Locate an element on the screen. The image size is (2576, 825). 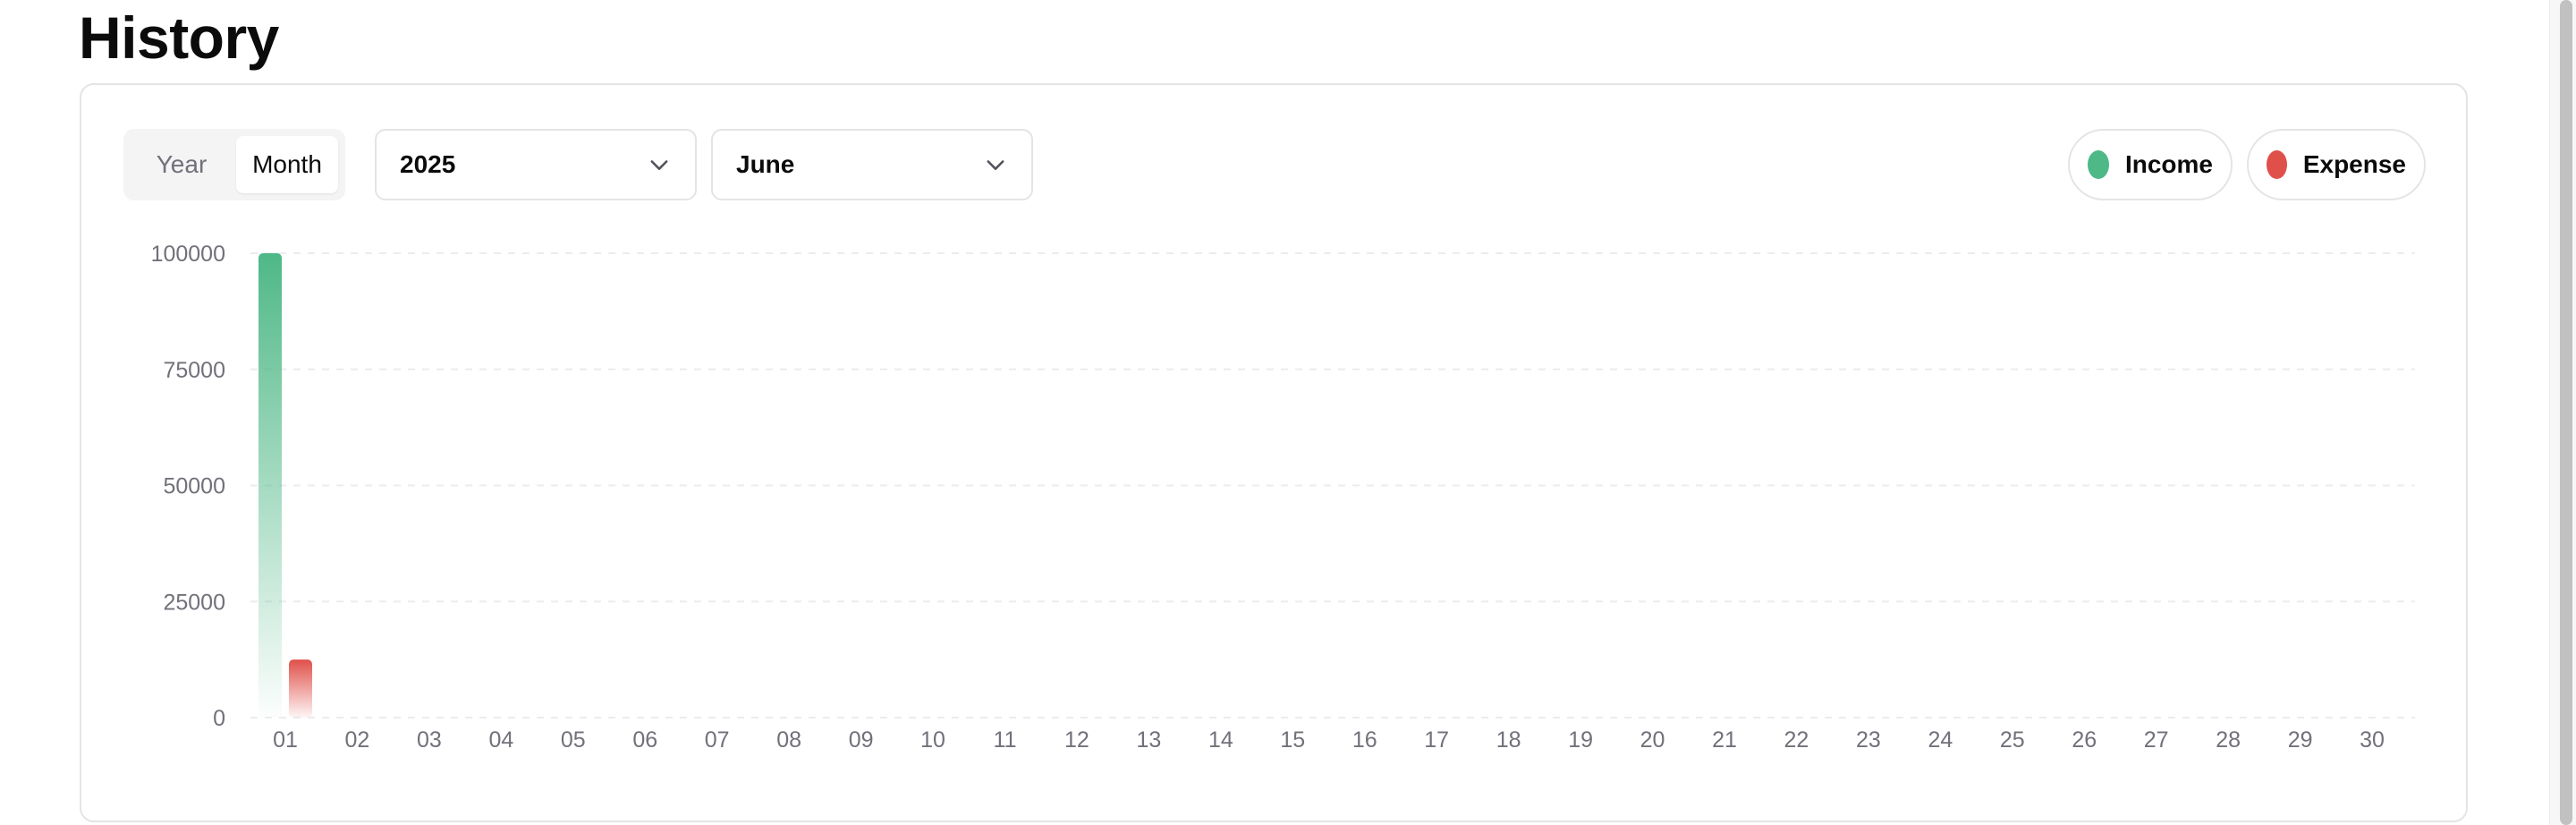
x-tick-label: 19 is located at coordinates (1580, 740).